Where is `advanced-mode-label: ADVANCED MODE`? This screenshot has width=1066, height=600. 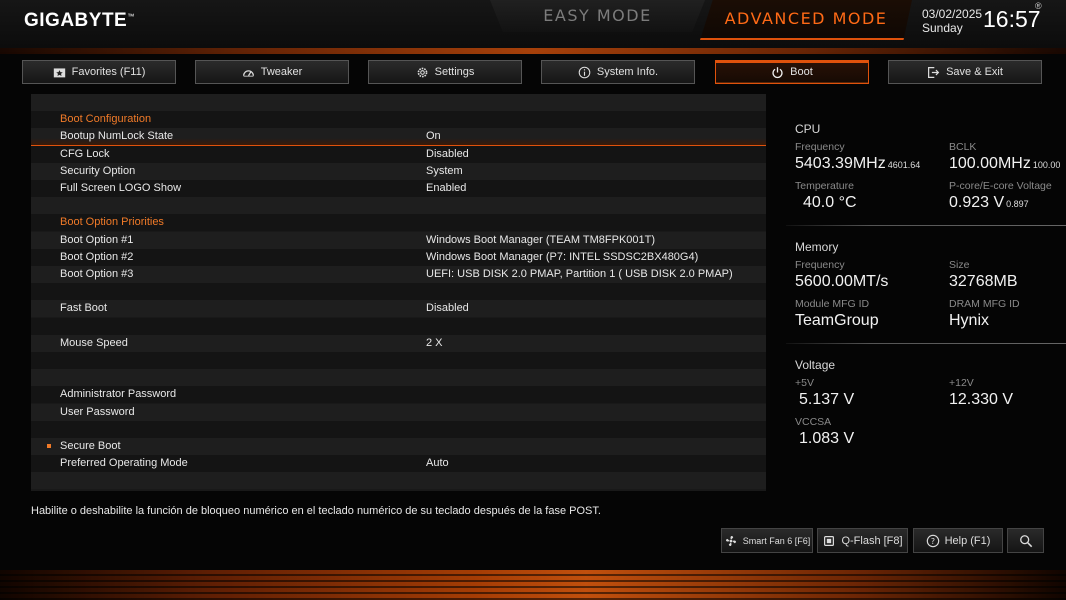
advanced-mode-label: ADVANCED MODE is located at coordinates (806, 18).